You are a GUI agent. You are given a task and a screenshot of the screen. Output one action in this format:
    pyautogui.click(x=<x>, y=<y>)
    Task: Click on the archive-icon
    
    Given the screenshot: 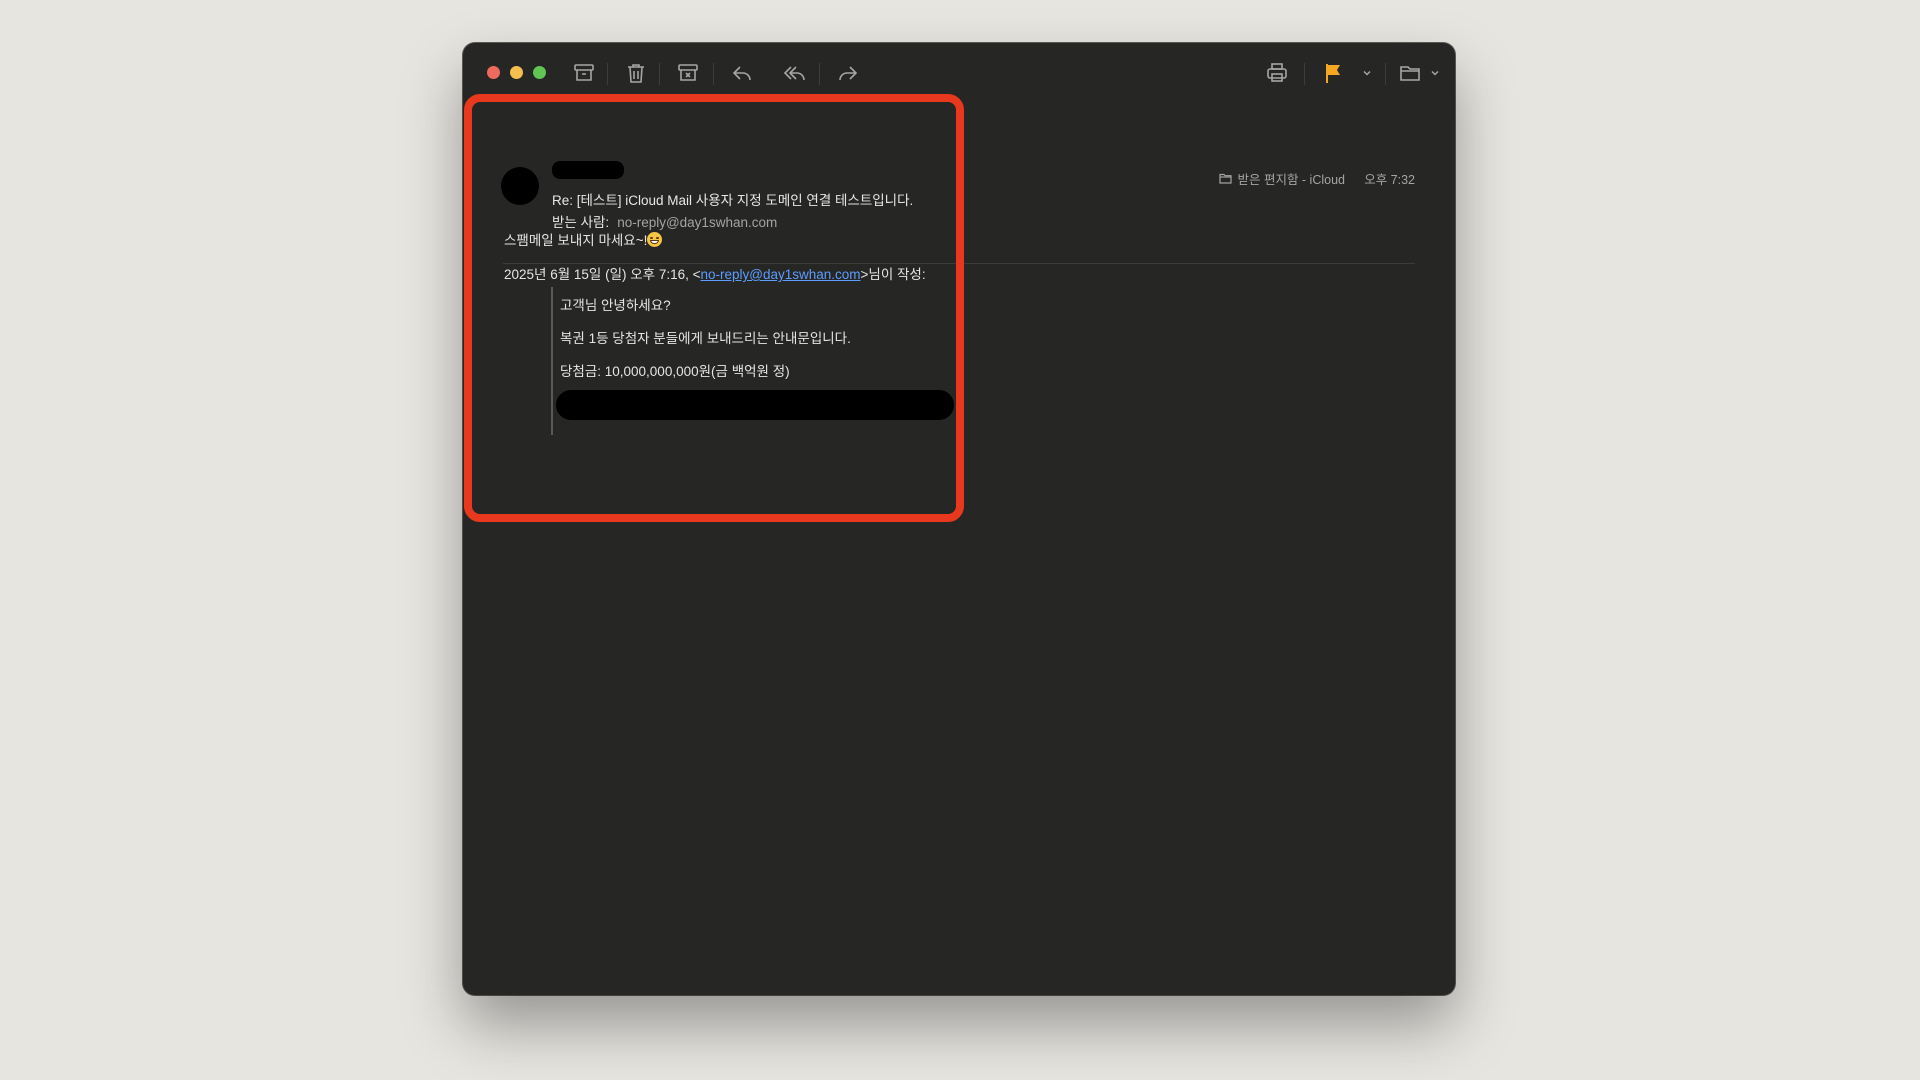 What is the action you would take?
    pyautogui.click(x=584, y=72)
    